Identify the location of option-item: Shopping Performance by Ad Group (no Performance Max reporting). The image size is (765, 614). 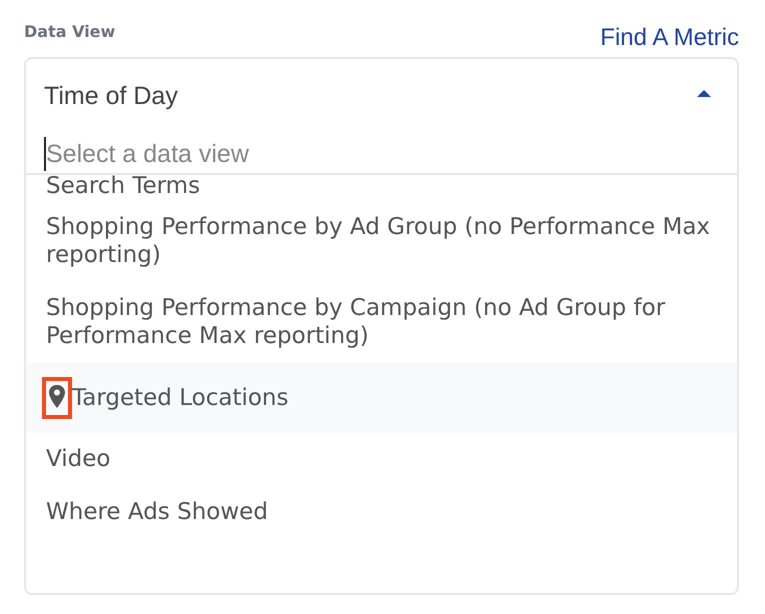
(381, 241).